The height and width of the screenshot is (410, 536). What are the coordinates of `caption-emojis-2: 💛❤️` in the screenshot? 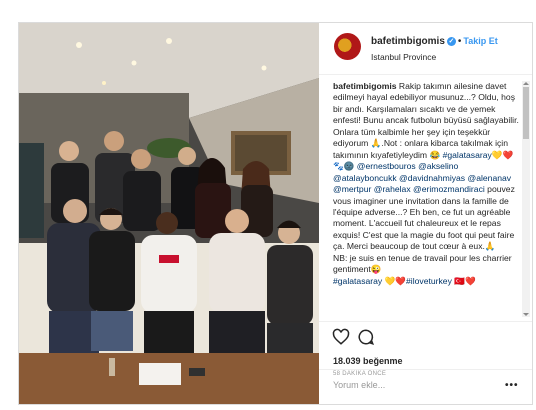 It's located at (395, 280).